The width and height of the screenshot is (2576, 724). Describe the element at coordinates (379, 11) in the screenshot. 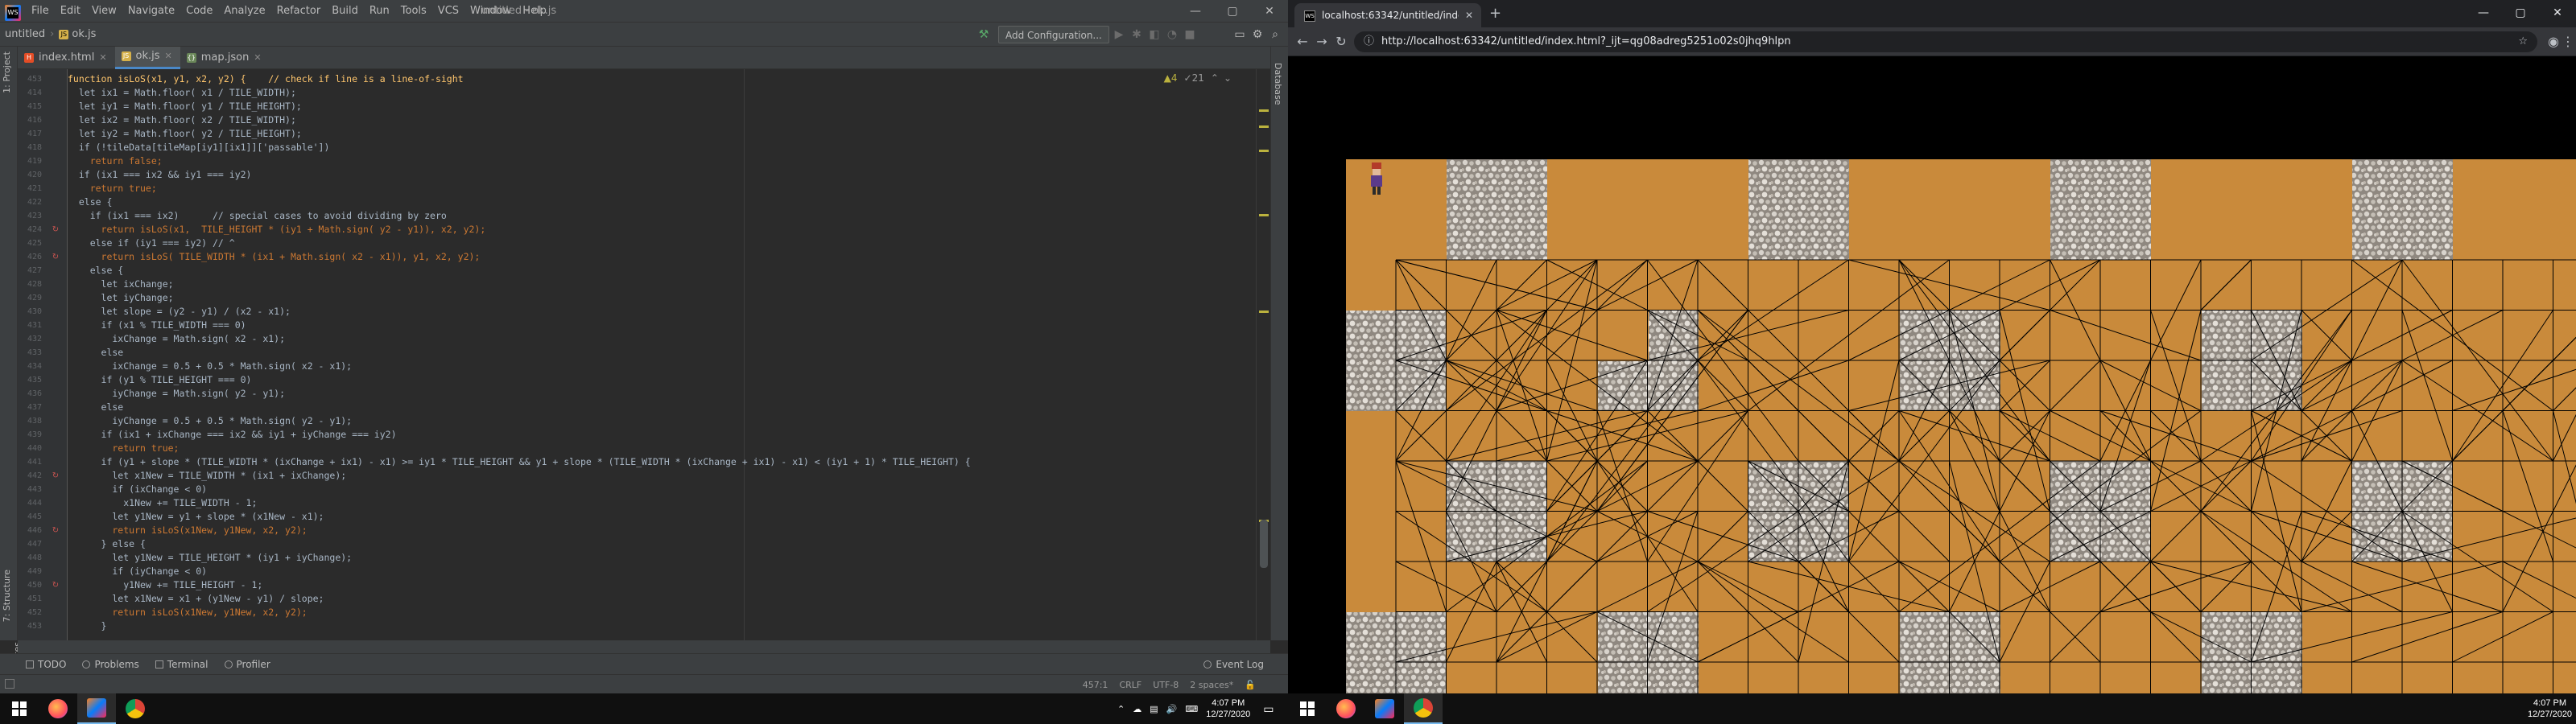

I see `menu-run: Run` at that location.